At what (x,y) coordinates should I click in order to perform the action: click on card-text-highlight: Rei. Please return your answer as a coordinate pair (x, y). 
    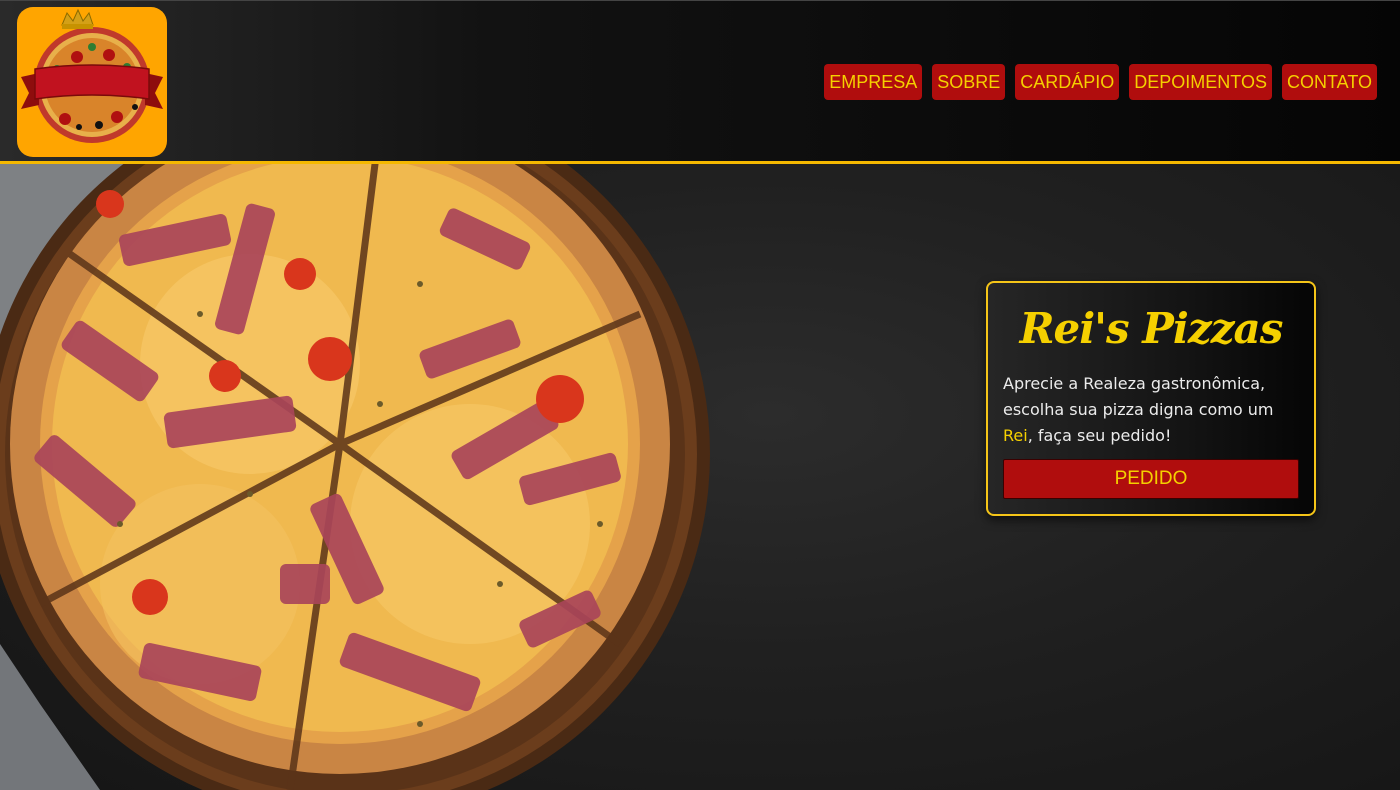
    Looking at the image, I should click on (1015, 435).